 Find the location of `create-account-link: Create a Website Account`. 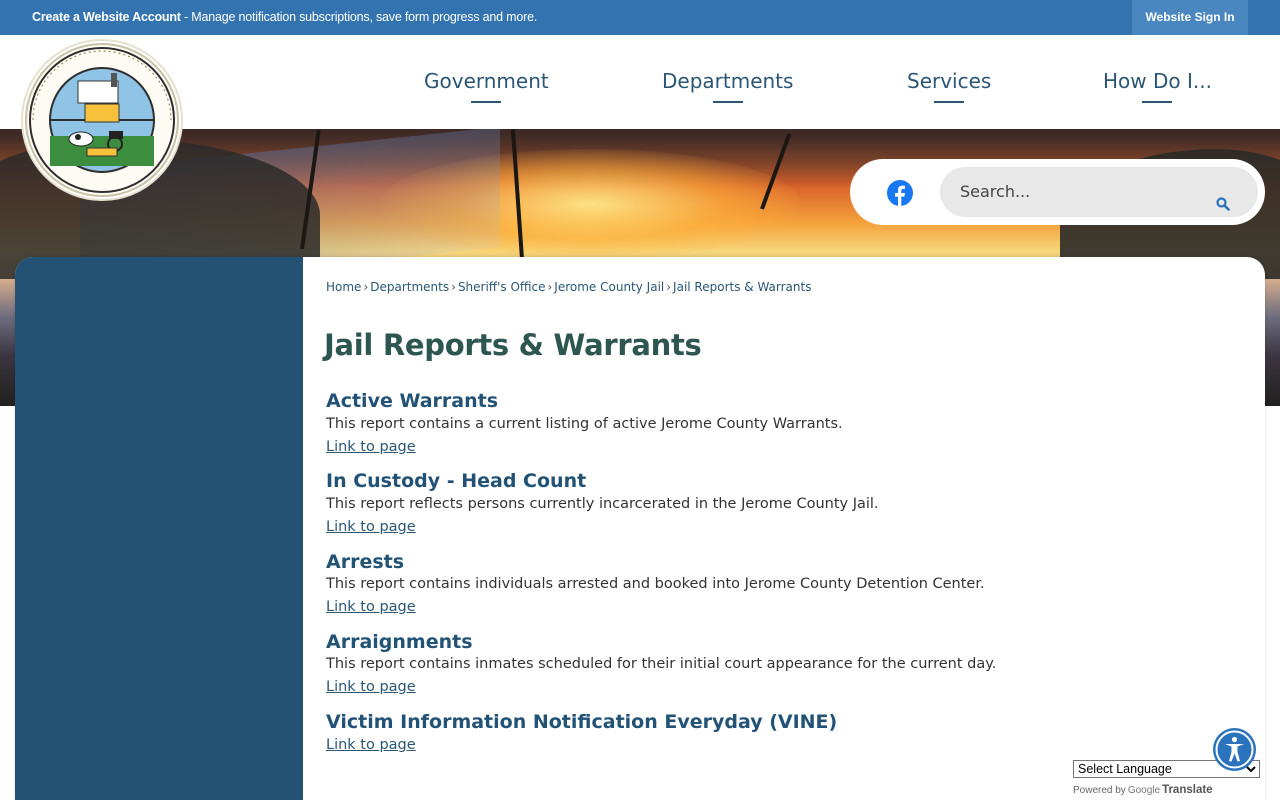

create-account-link: Create a Website Account is located at coordinates (106, 17).